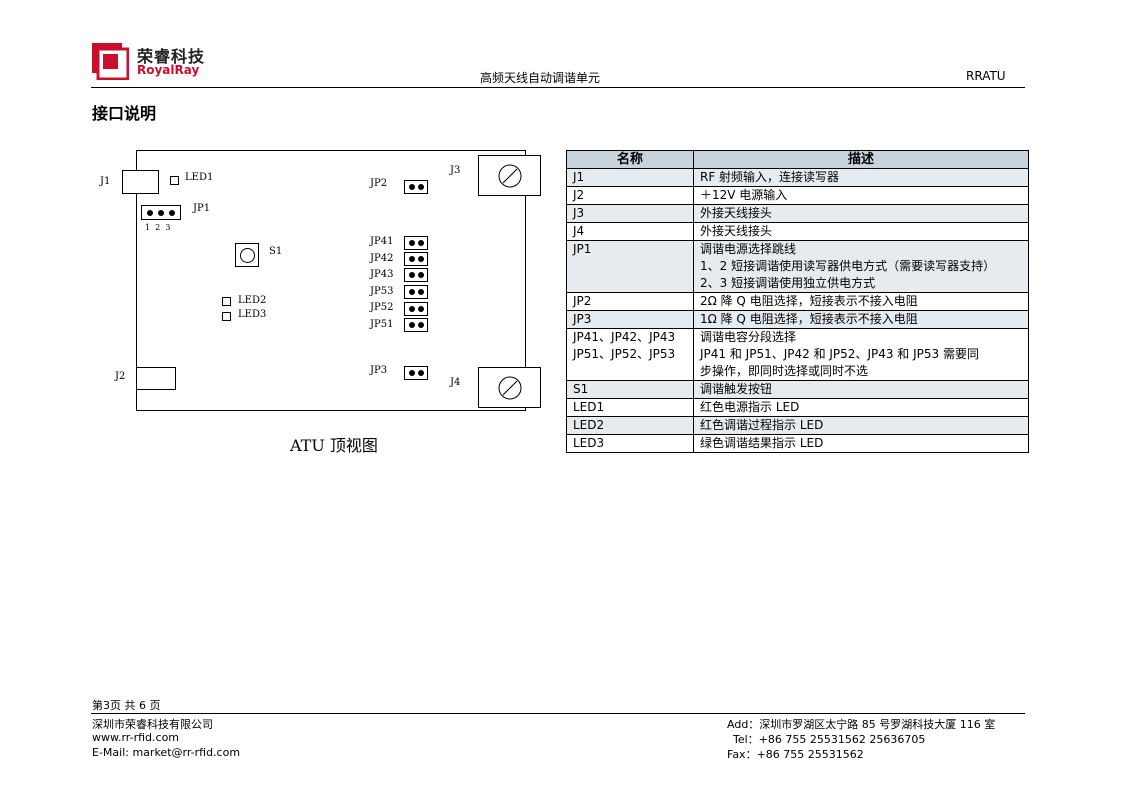 Image resolution: width=1122 pixels, height=793 pixels. Describe the element at coordinates (861, 443) in the screenshot. I see `cell-description: 绿色调谐结果指示 LED` at that location.